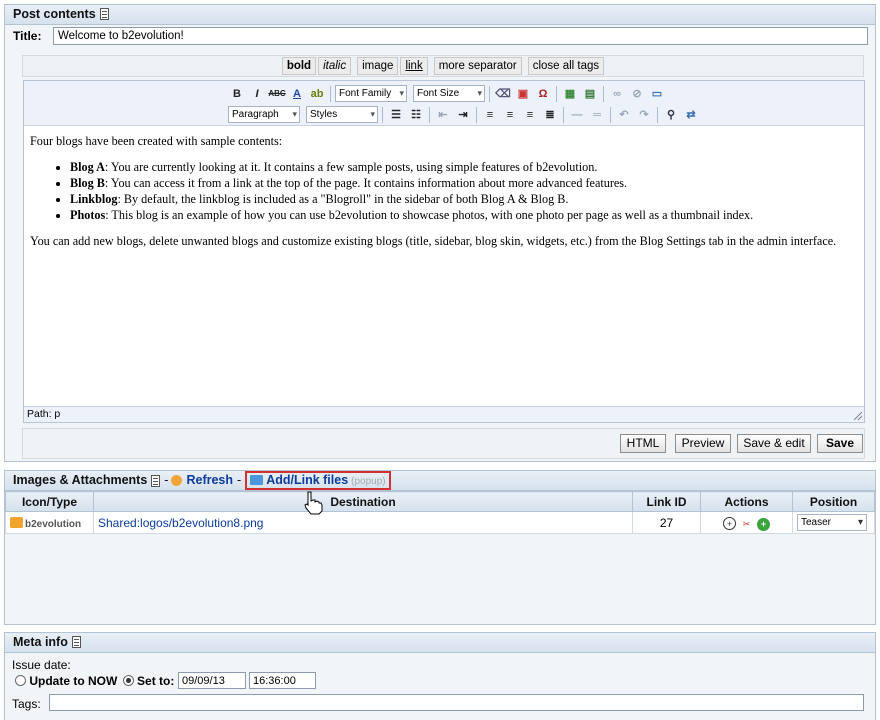 The image size is (880, 720). Describe the element at coordinates (237, 94) in the screenshot. I see `bold-icon: B` at that location.